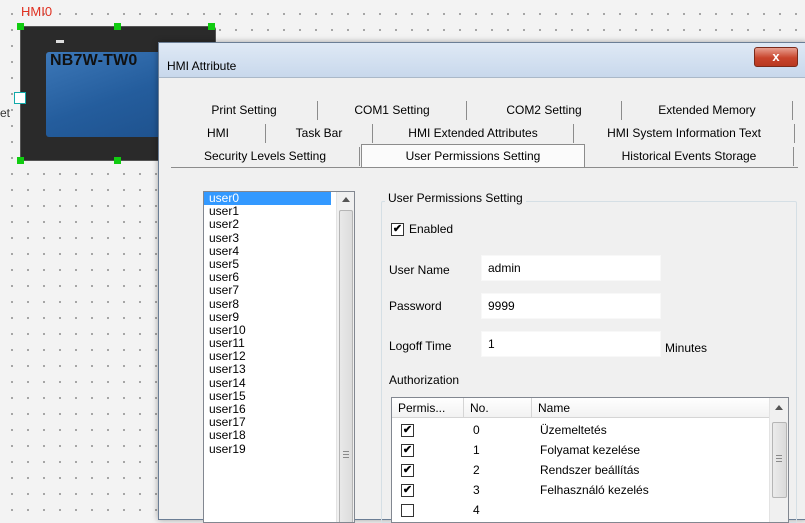  Describe the element at coordinates (94, 60) in the screenshot. I see `device-model-label: NB7W-TW0` at that location.